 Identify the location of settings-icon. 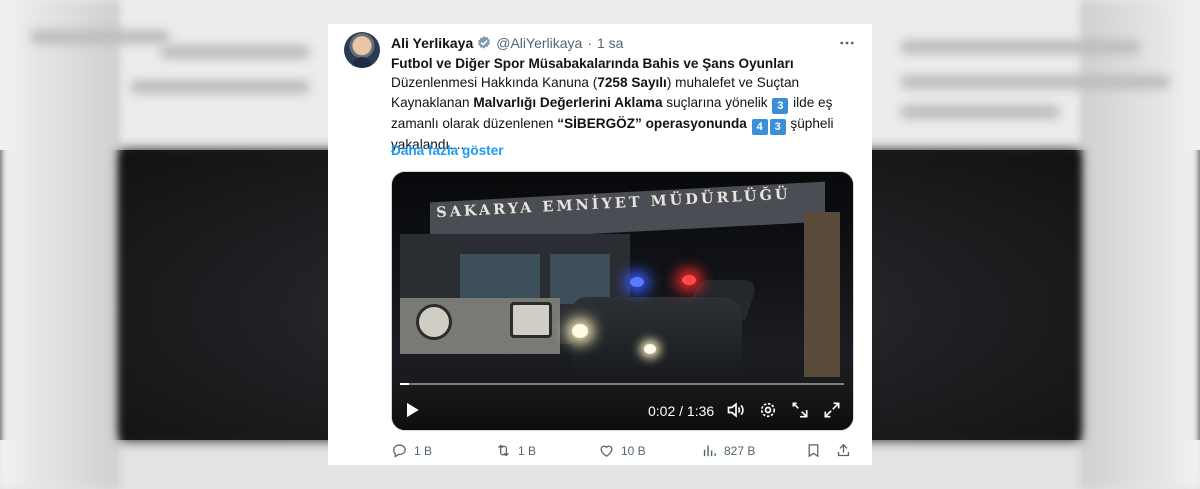
(768, 410).